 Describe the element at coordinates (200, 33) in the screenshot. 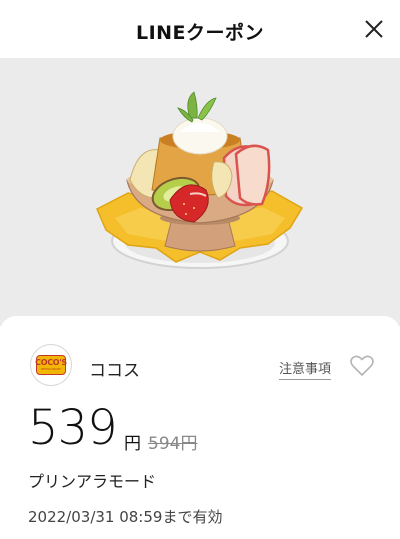

I see `header-title: LINEクーポン` at that location.